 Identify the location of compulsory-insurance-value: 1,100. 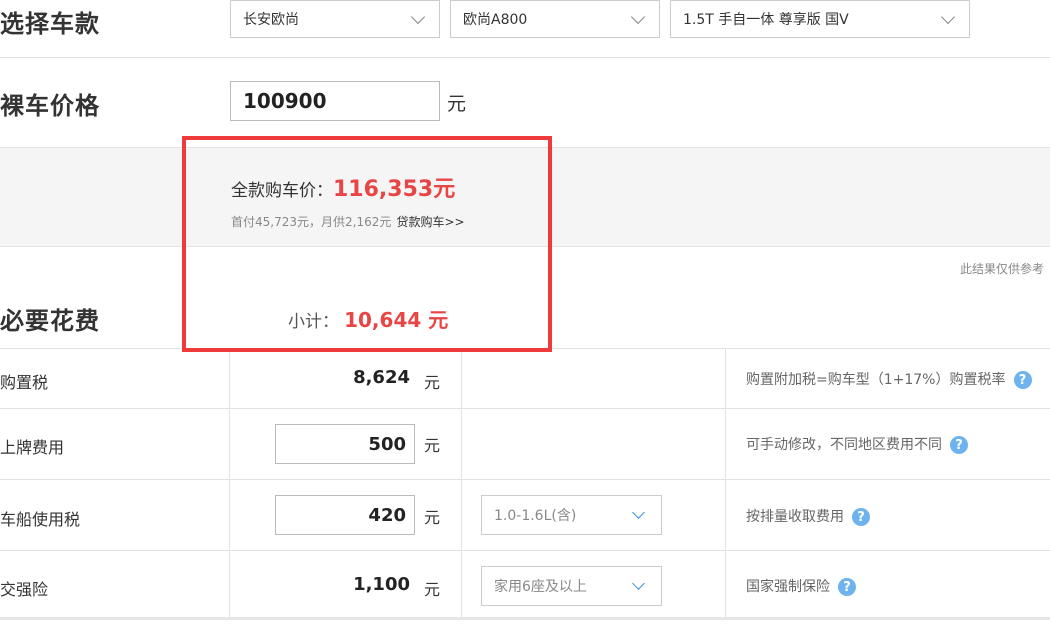
(381, 584).